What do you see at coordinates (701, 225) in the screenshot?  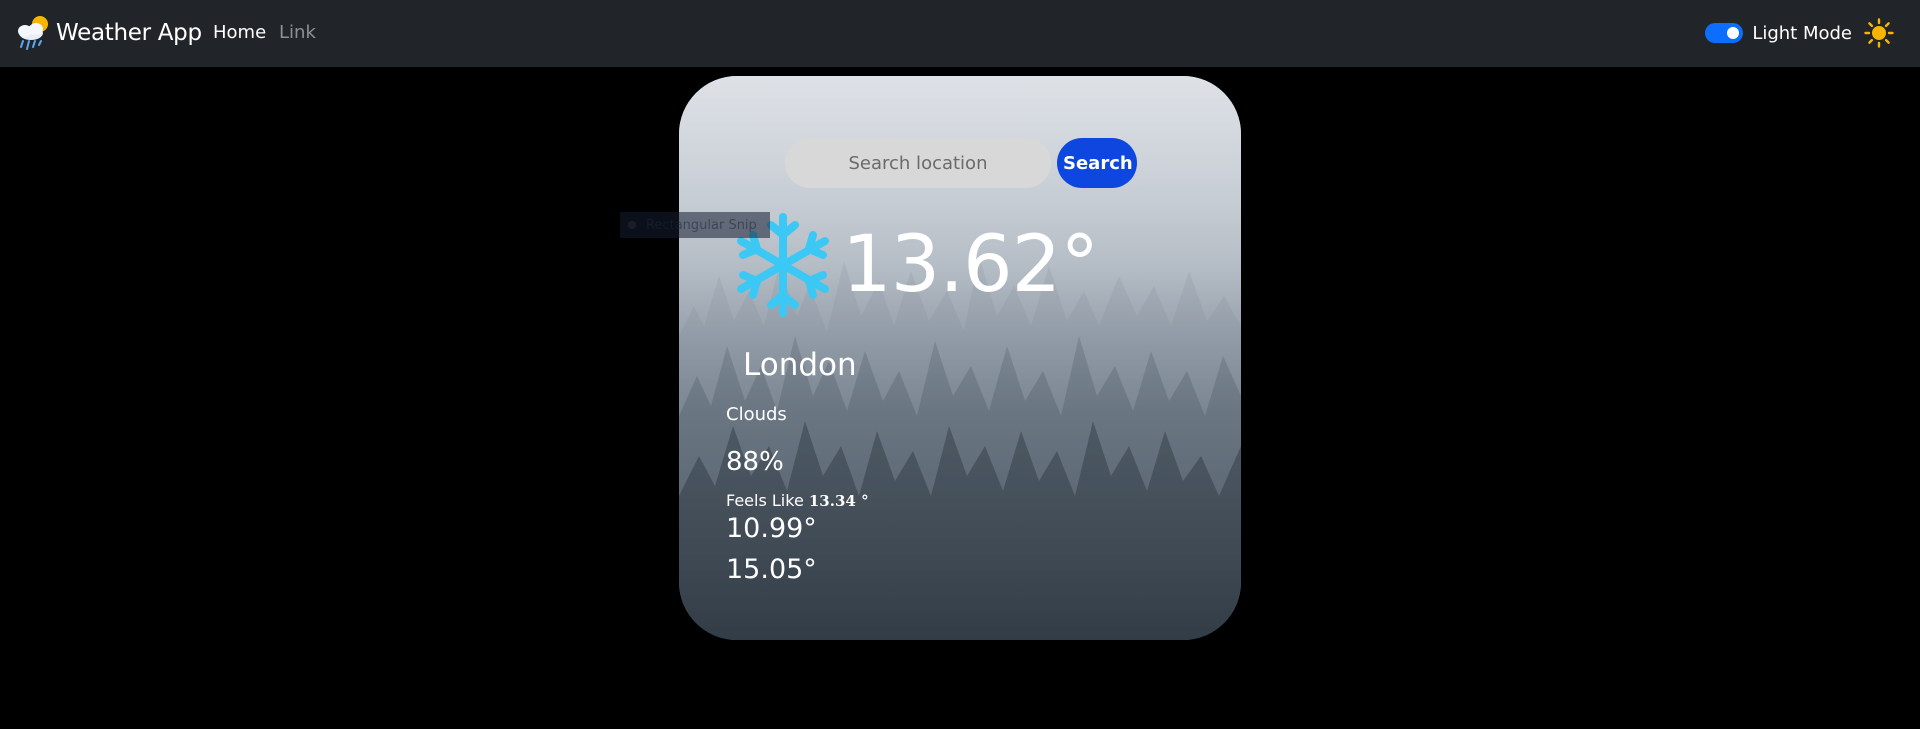 I see `snip-tooltip-text: Rectangular Snip` at bounding box center [701, 225].